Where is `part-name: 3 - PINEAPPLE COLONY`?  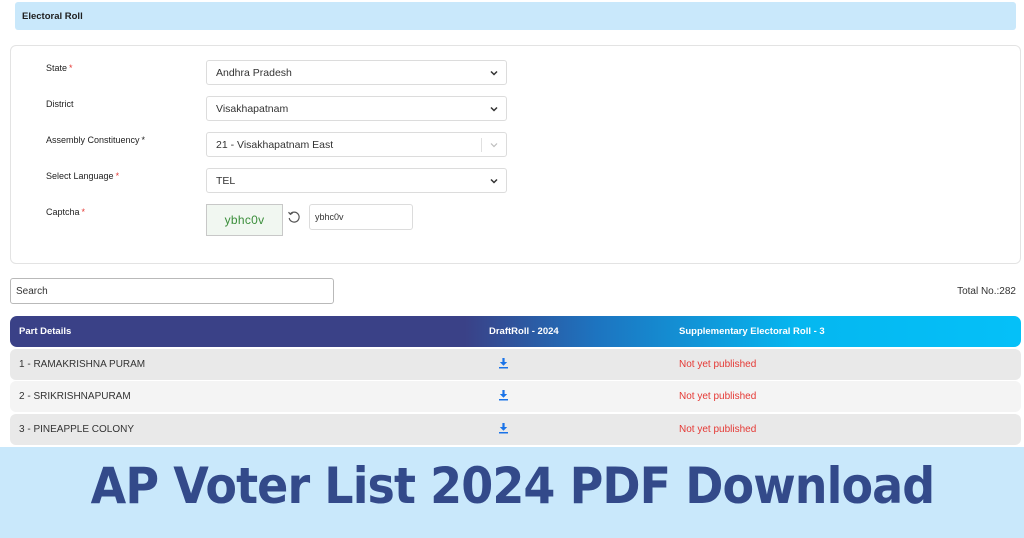 part-name: 3 - PINEAPPLE COLONY is located at coordinates (77, 429).